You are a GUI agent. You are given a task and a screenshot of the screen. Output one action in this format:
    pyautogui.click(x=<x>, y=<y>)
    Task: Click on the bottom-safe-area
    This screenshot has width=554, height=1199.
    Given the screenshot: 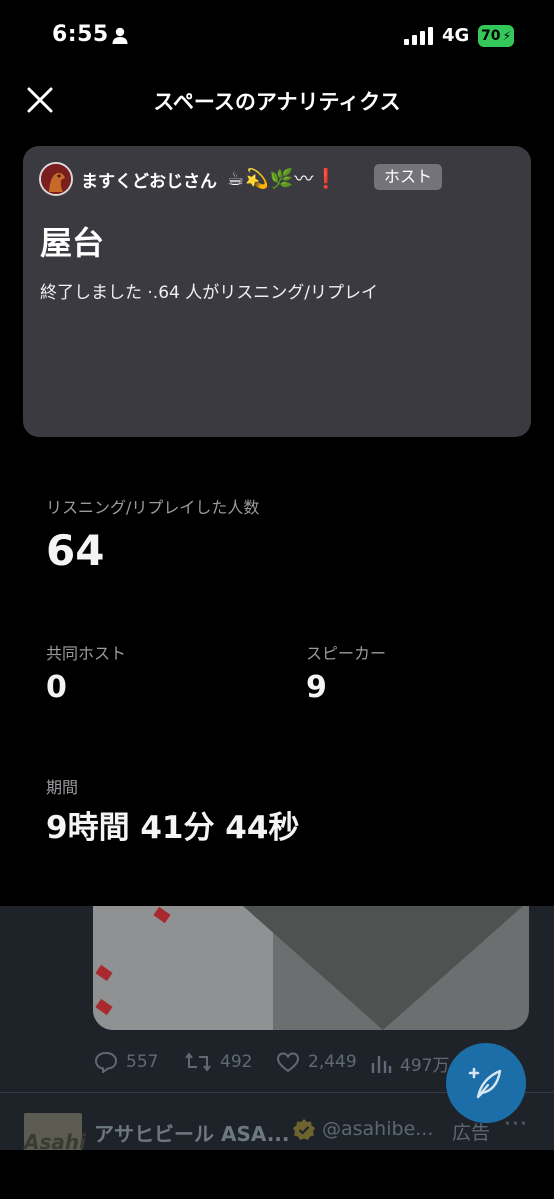 What is the action you would take?
    pyautogui.click(x=277, y=1174)
    